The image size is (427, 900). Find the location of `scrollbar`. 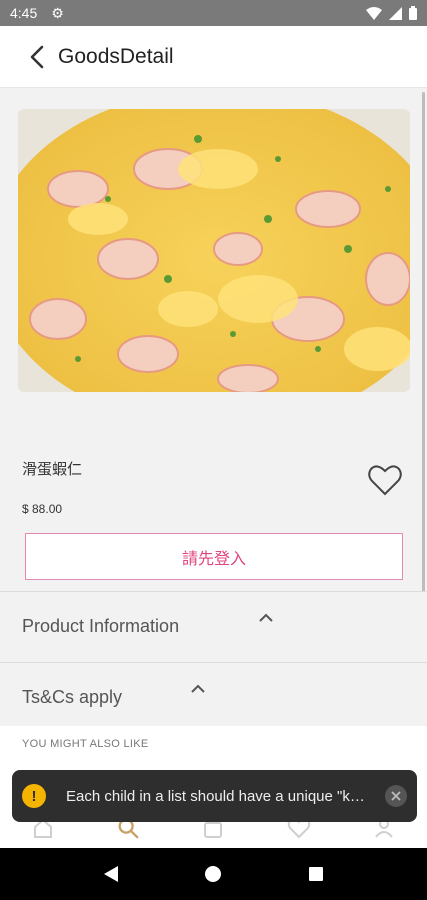

scrollbar is located at coordinates (423, 342).